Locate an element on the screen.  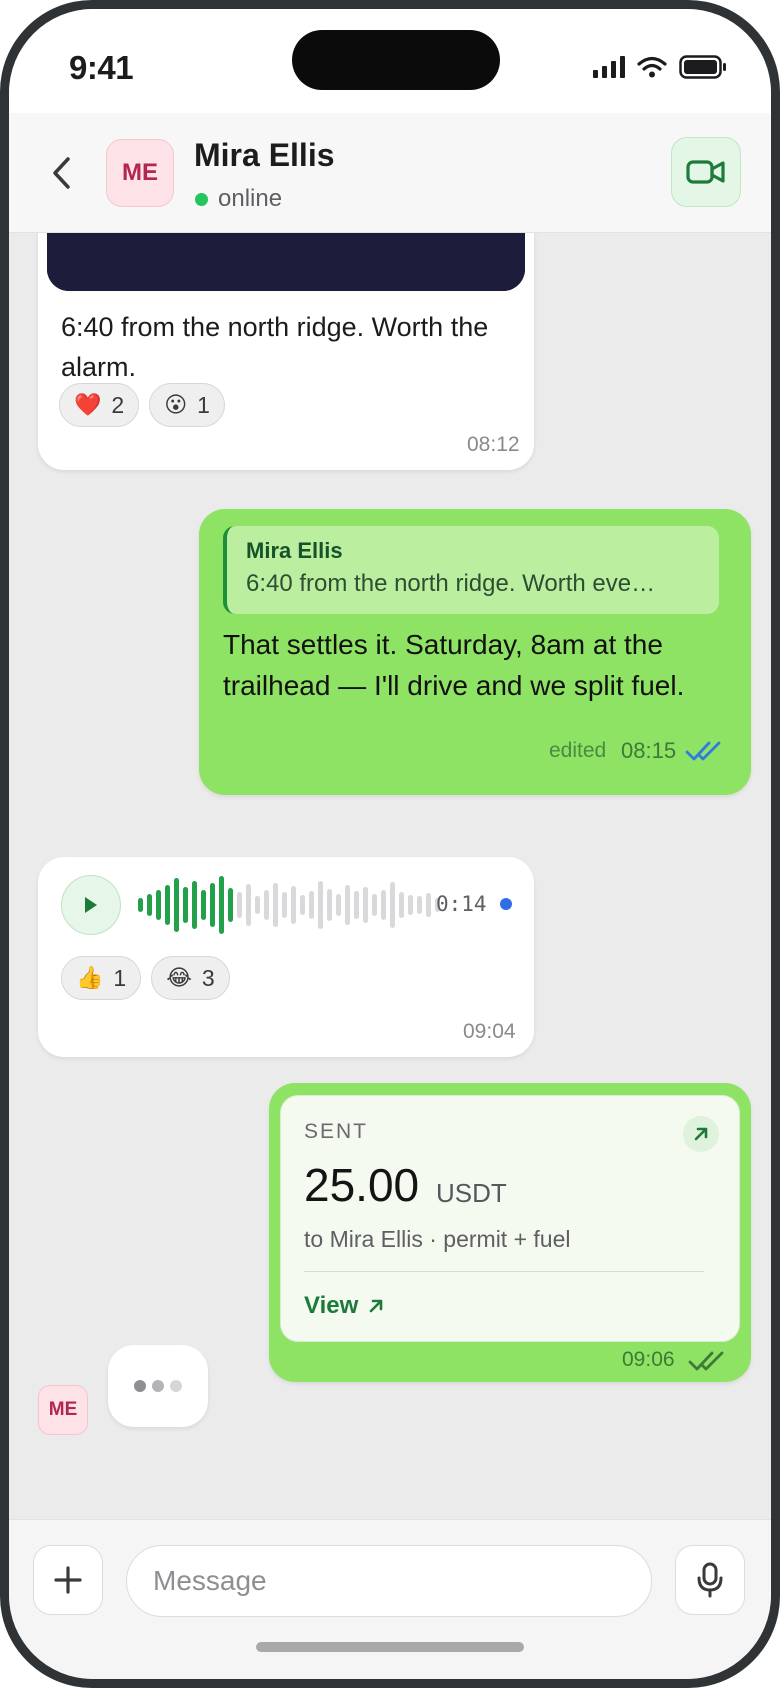
play-button is located at coordinates (91, 905).